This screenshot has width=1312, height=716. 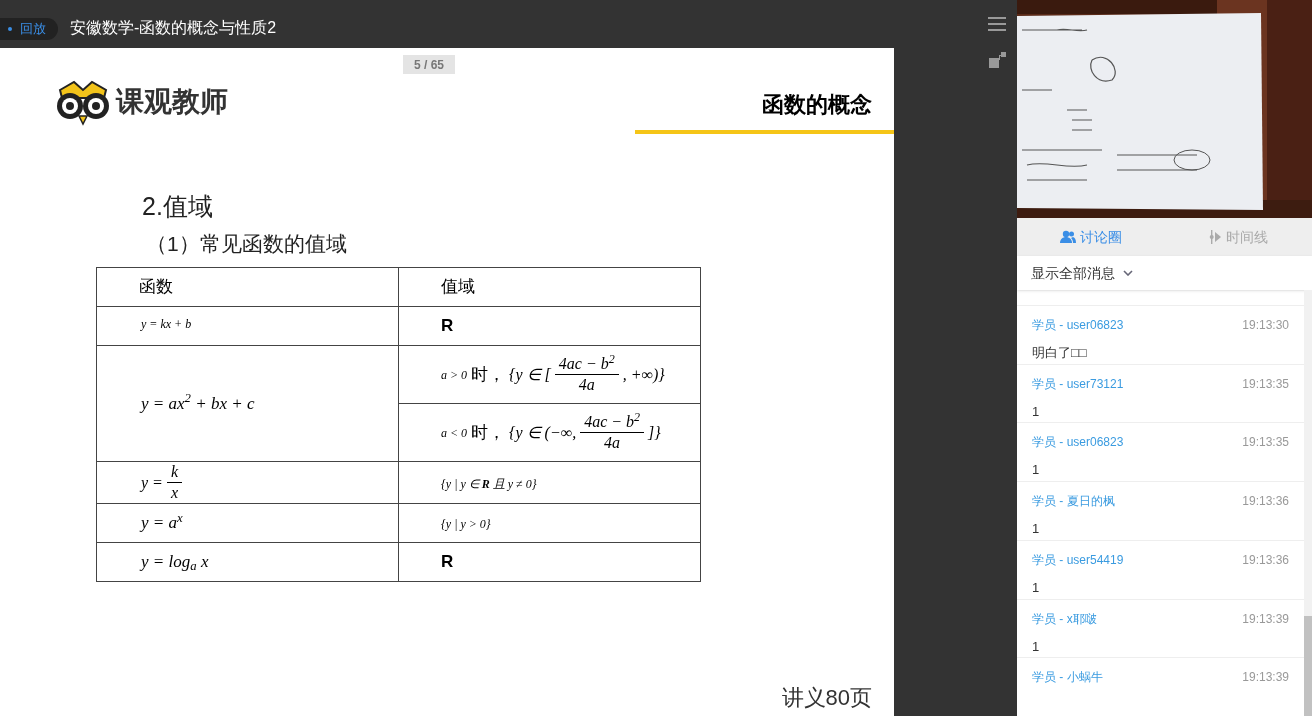 What do you see at coordinates (1128, 273) in the screenshot?
I see `chevron-down-icon` at bounding box center [1128, 273].